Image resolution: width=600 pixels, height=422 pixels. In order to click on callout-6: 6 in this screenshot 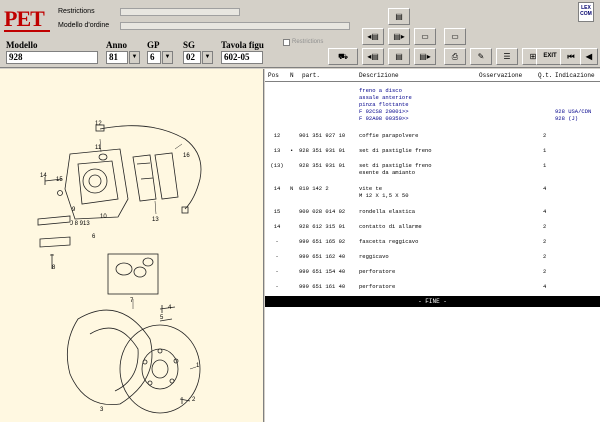, I will do `click(93, 237)`.